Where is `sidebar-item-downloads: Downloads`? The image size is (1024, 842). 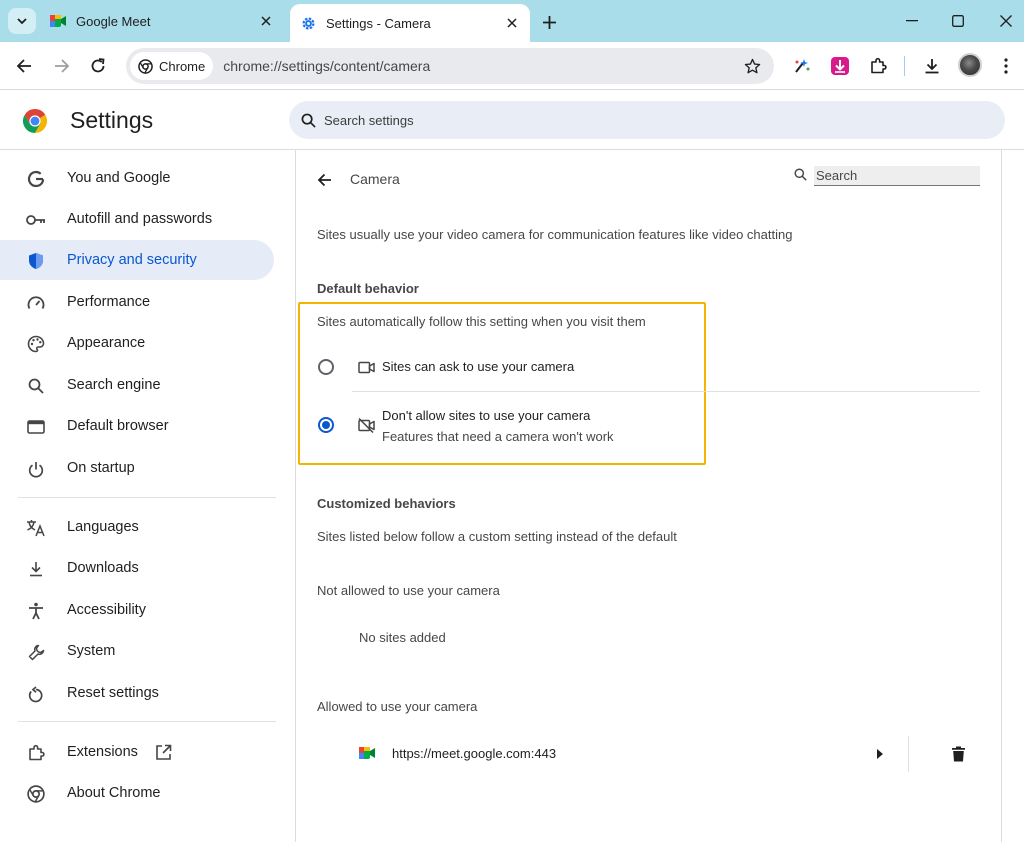 sidebar-item-downloads: Downloads is located at coordinates (137, 568).